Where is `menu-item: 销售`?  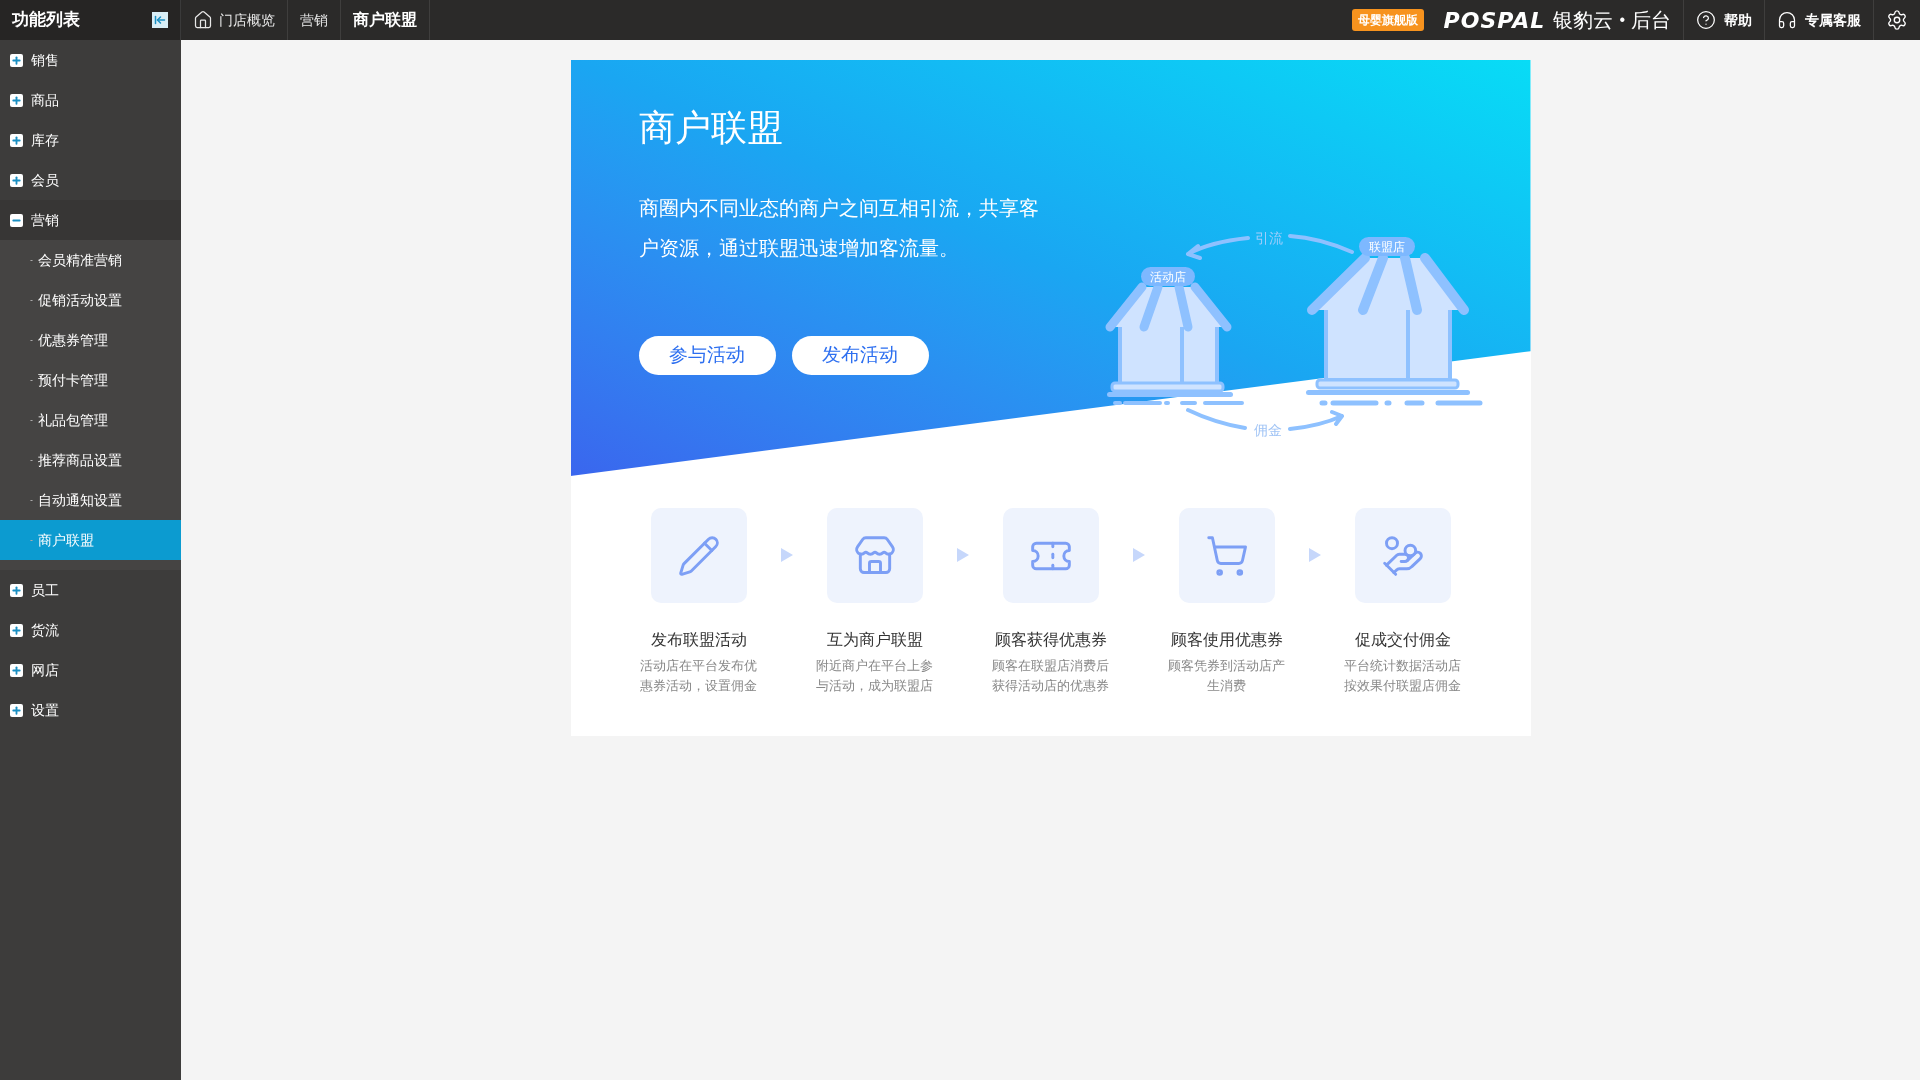
menu-item: 销售 is located at coordinates (90, 60).